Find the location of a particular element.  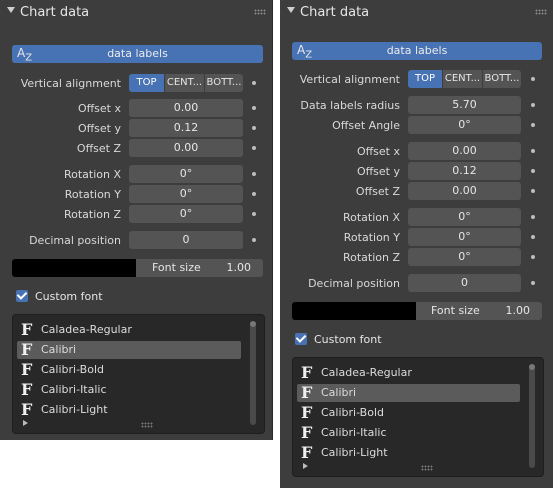

font-name: Caladea-Regular is located at coordinates (366, 372).